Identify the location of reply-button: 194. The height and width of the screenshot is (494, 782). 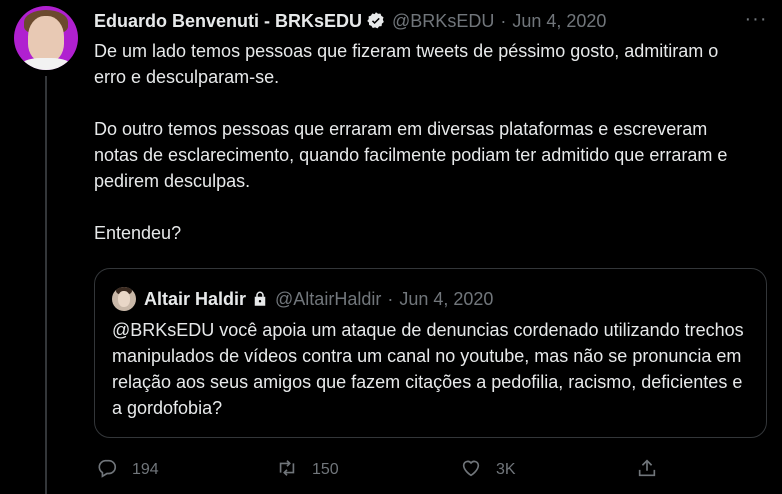
(127, 470).